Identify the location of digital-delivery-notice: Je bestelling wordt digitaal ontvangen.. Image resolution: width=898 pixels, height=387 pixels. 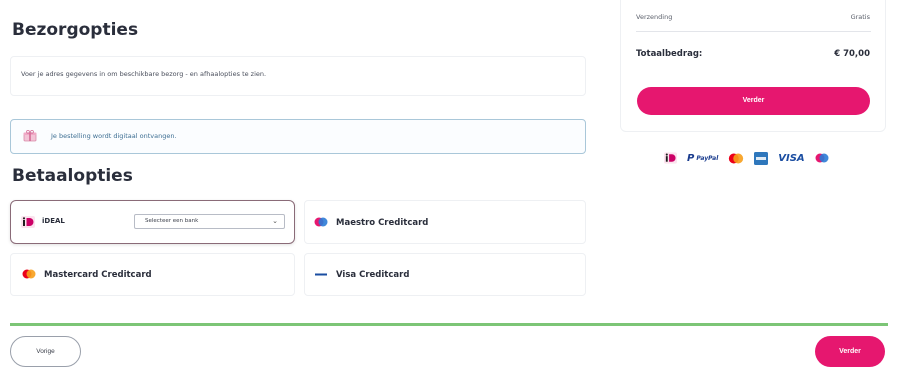
(298, 136).